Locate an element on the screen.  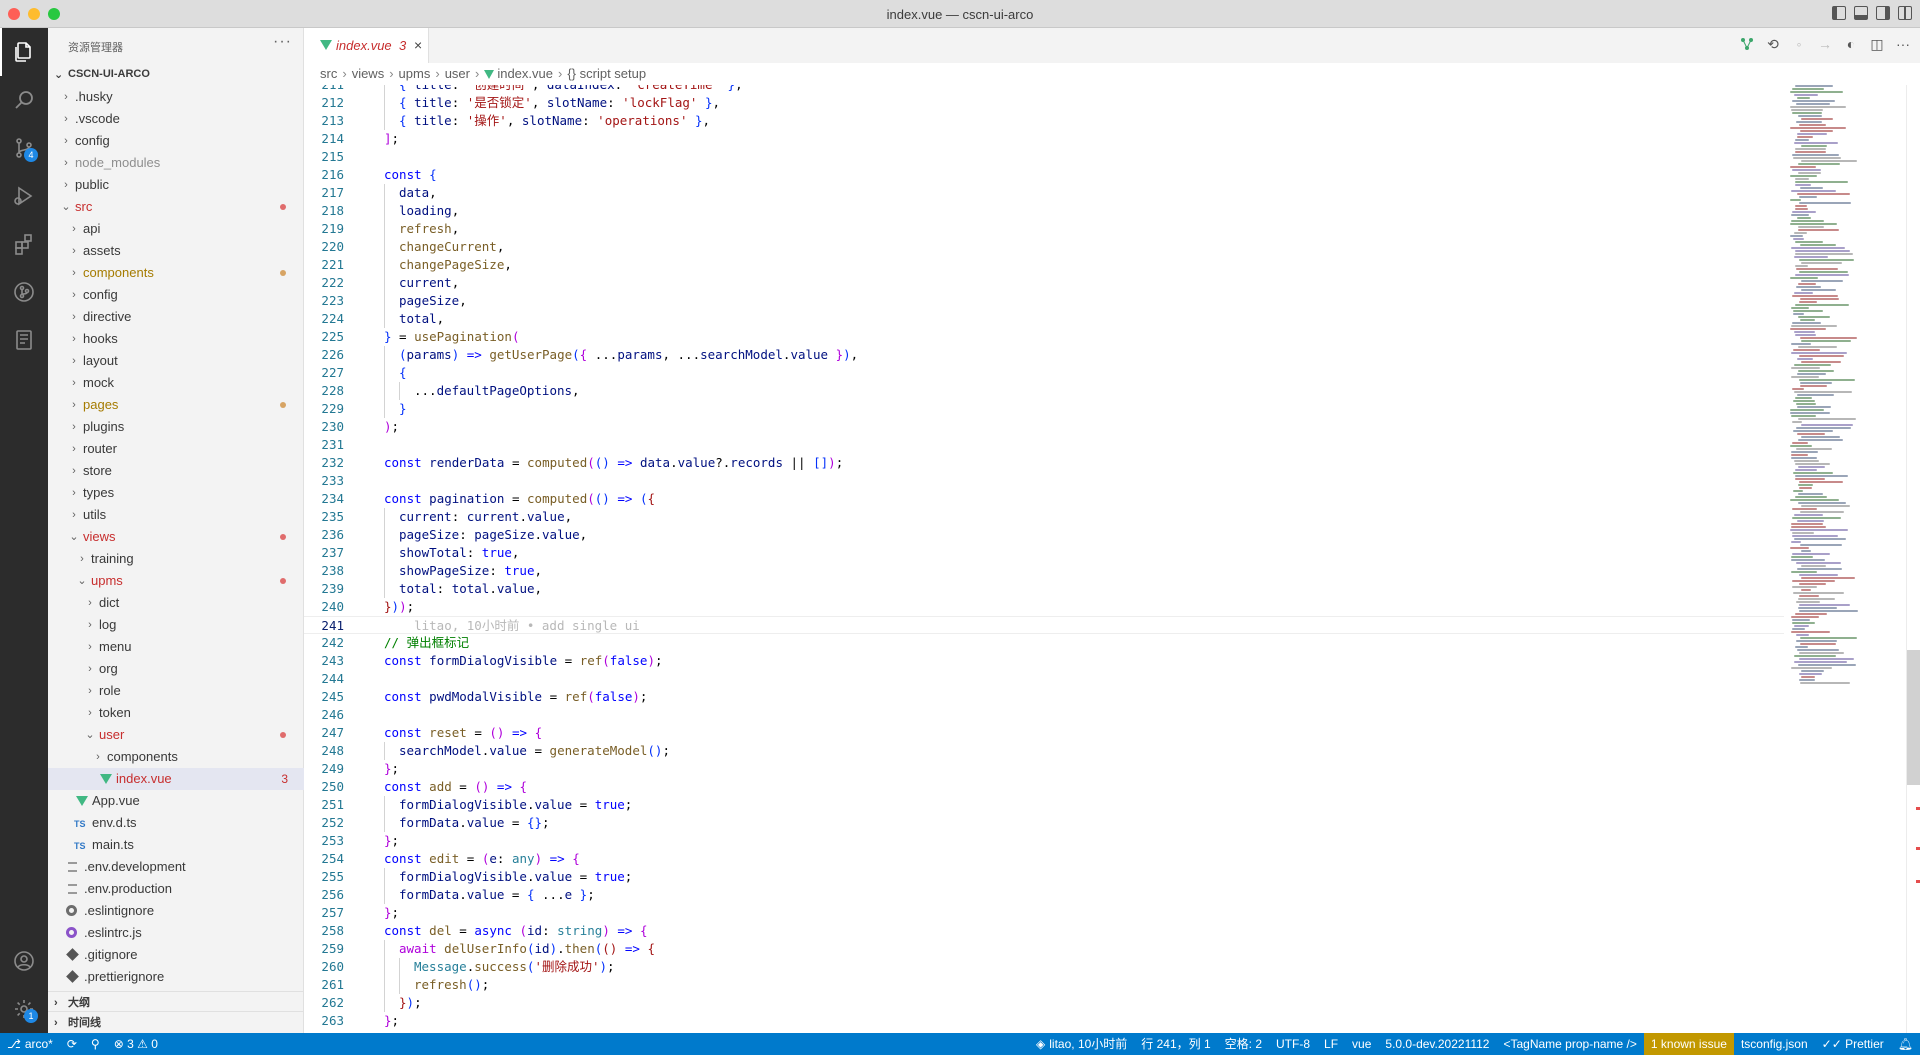
code-line: 246 is located at coordinates (1044, 715).